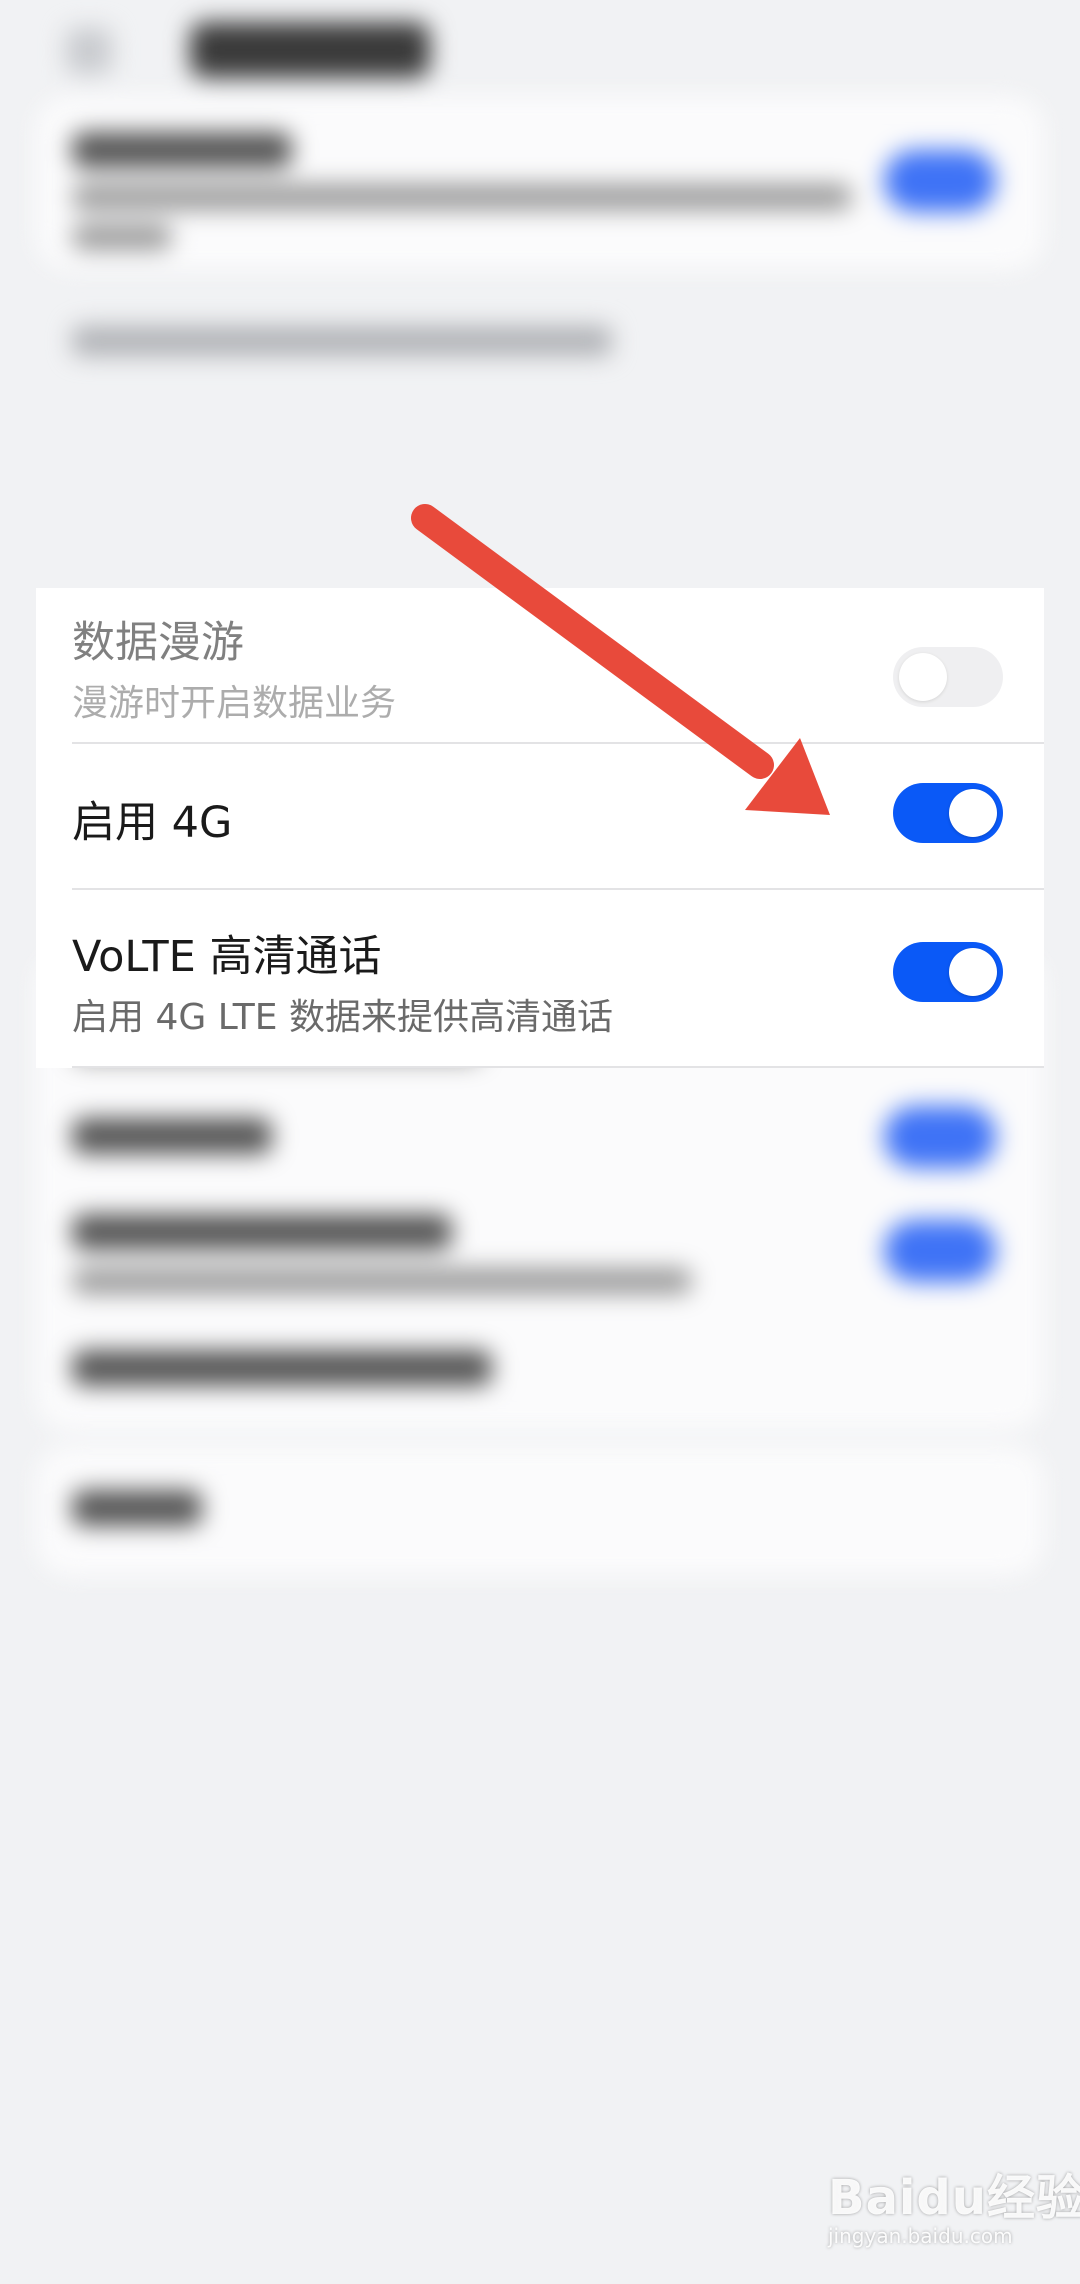 The image size is (1080, 2284). What do you see at coordinates (948, 813) in the screenshot?
I see `enable-4g-toggle` at bounding box center [948, 813].